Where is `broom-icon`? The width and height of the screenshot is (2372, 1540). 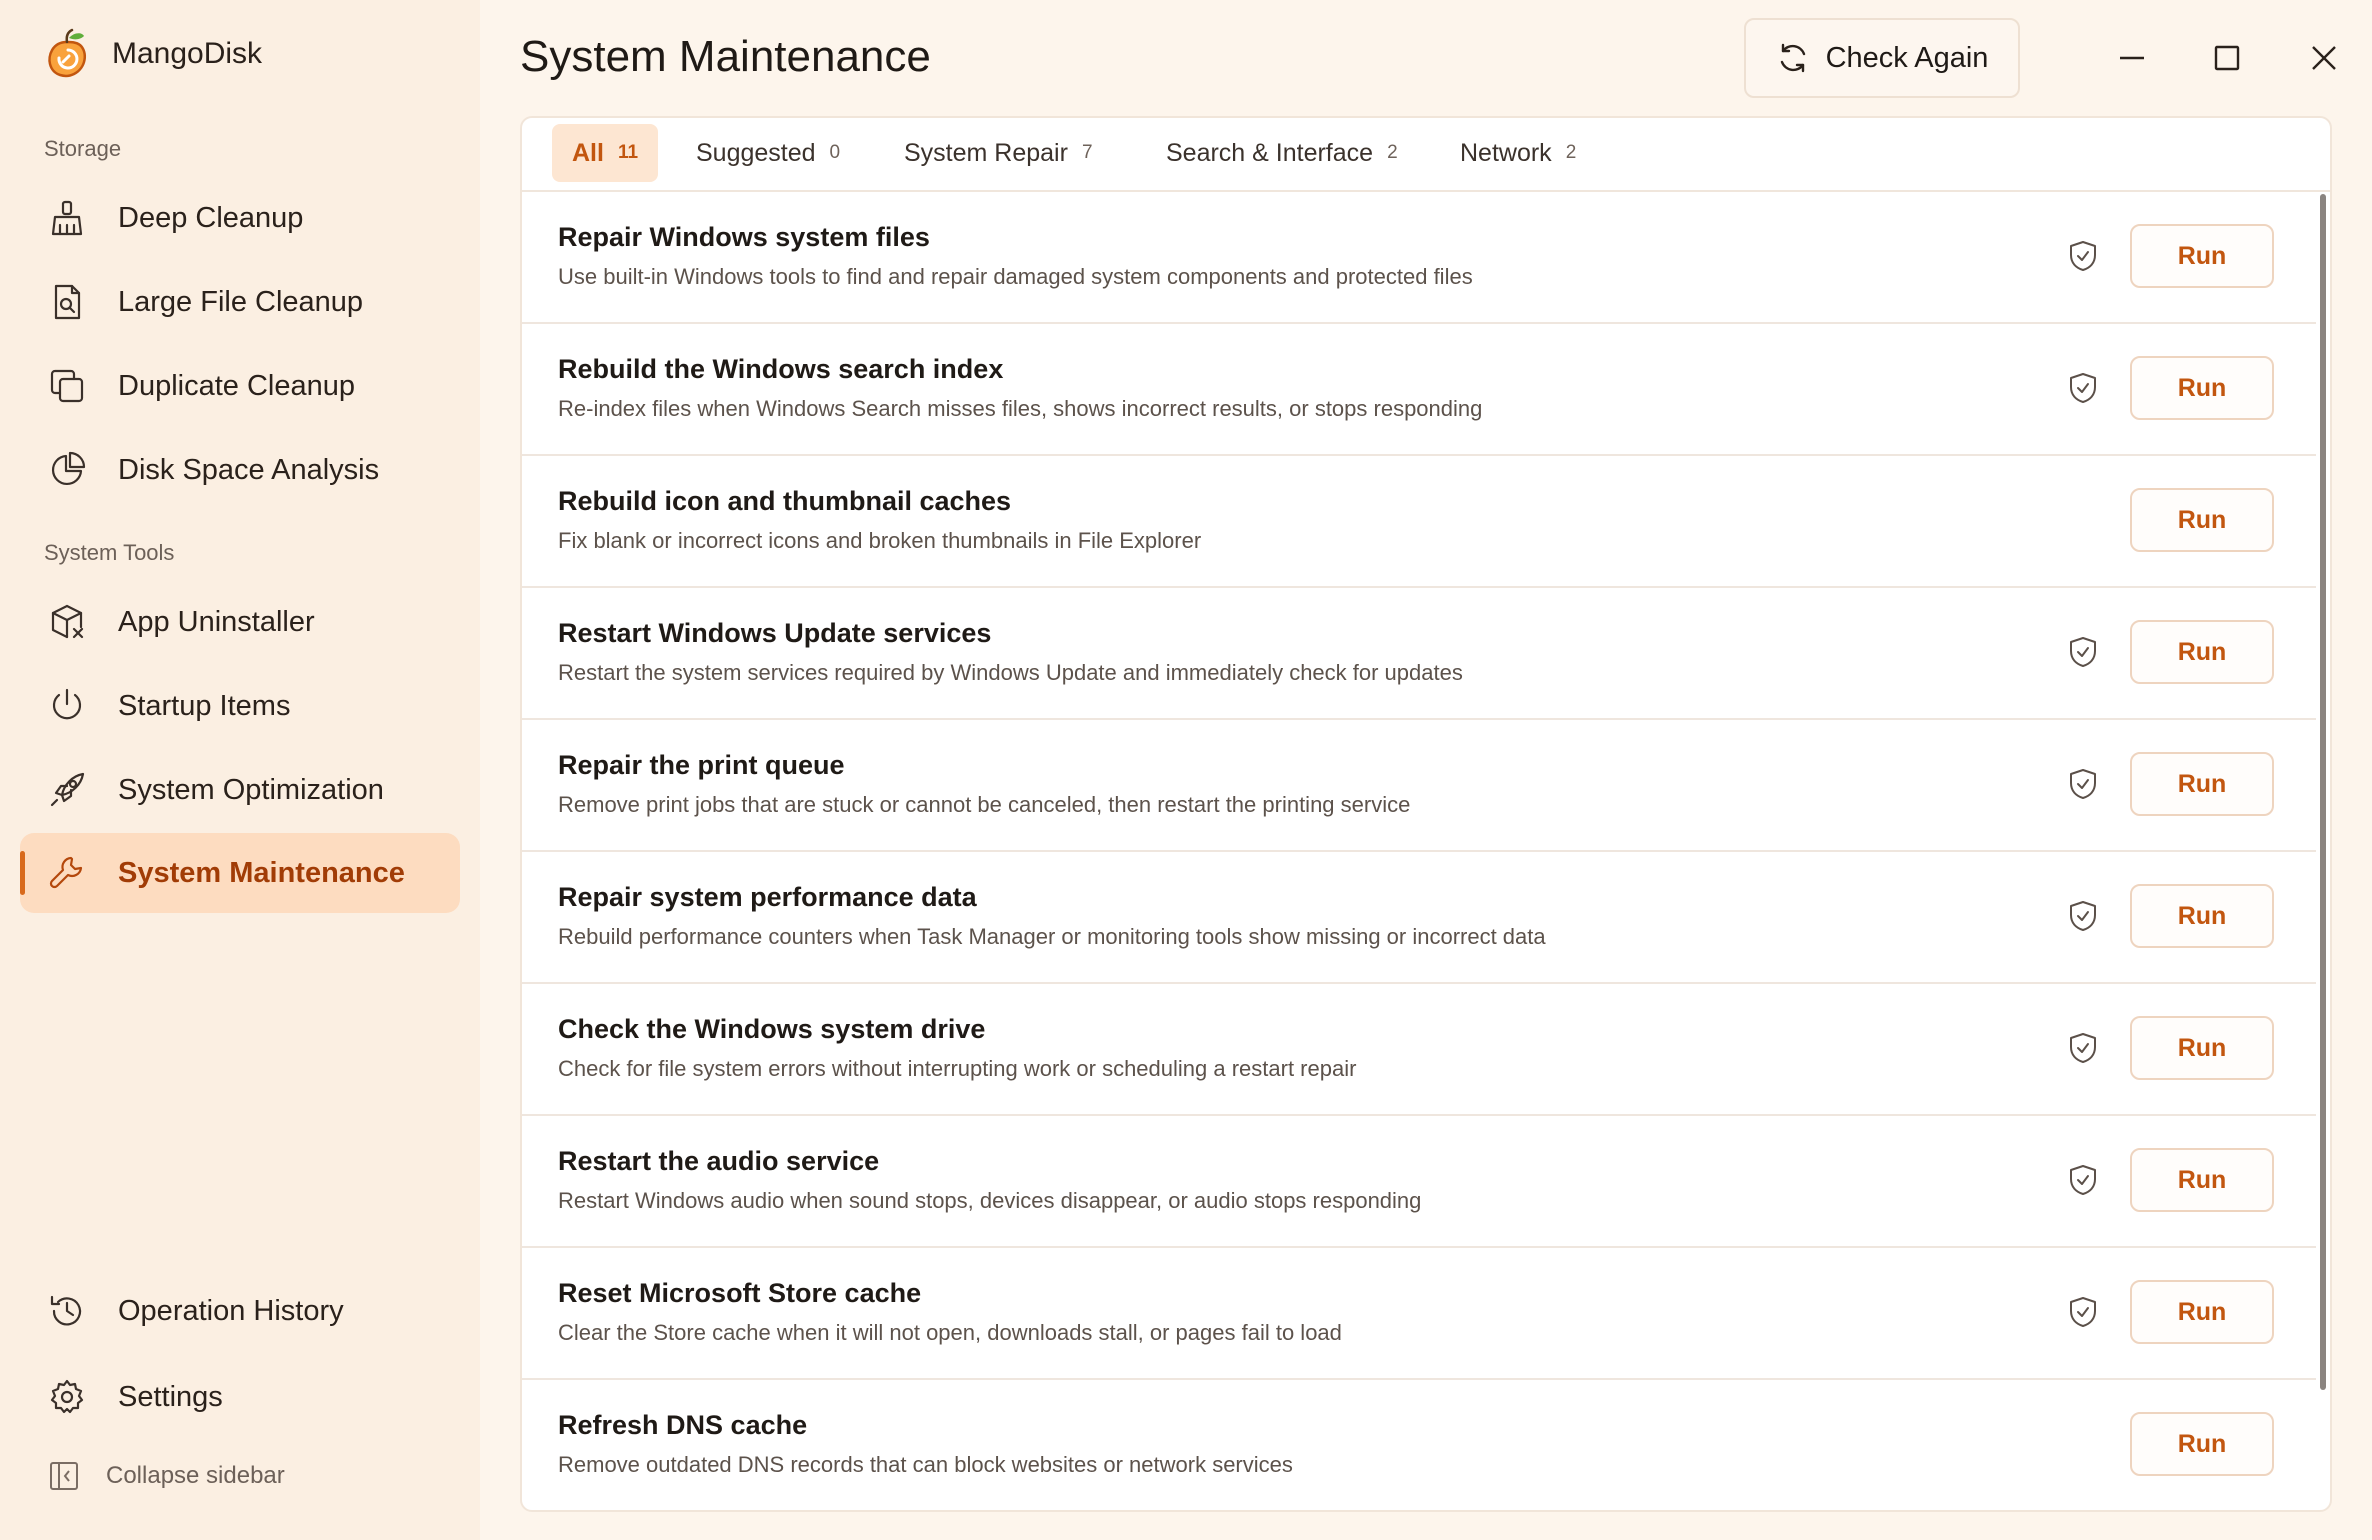 broom-icon is located at coordinates (67, 218).